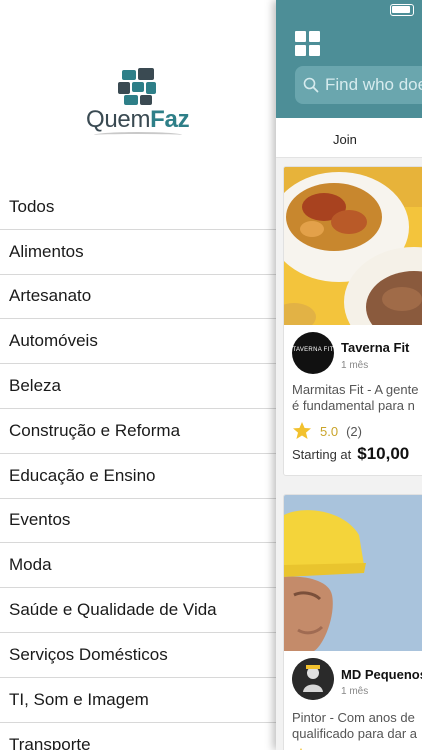 The height and width of the screenshot is (750, 422). Describe the element at coordinates (353, 246) in the screenshot. I see `food-photo` at that location.